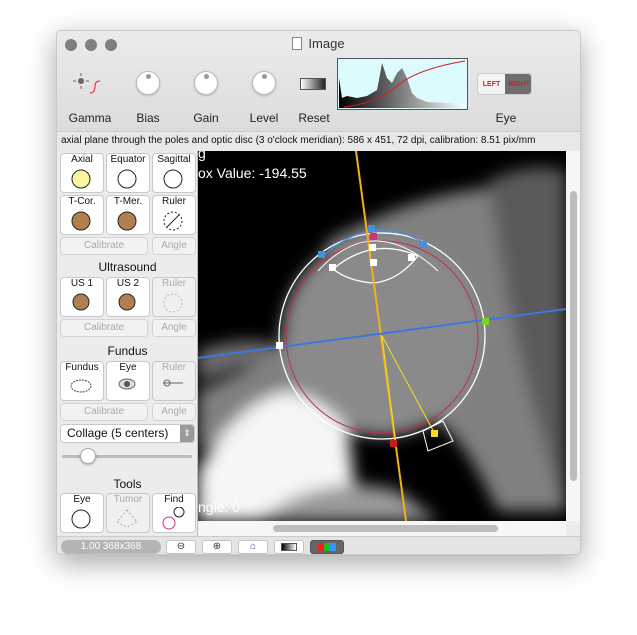 Image resolution: width=637 pixels, height=635 pixels. I want to click on us-ruler-button: Ruler, so click(174, 297).